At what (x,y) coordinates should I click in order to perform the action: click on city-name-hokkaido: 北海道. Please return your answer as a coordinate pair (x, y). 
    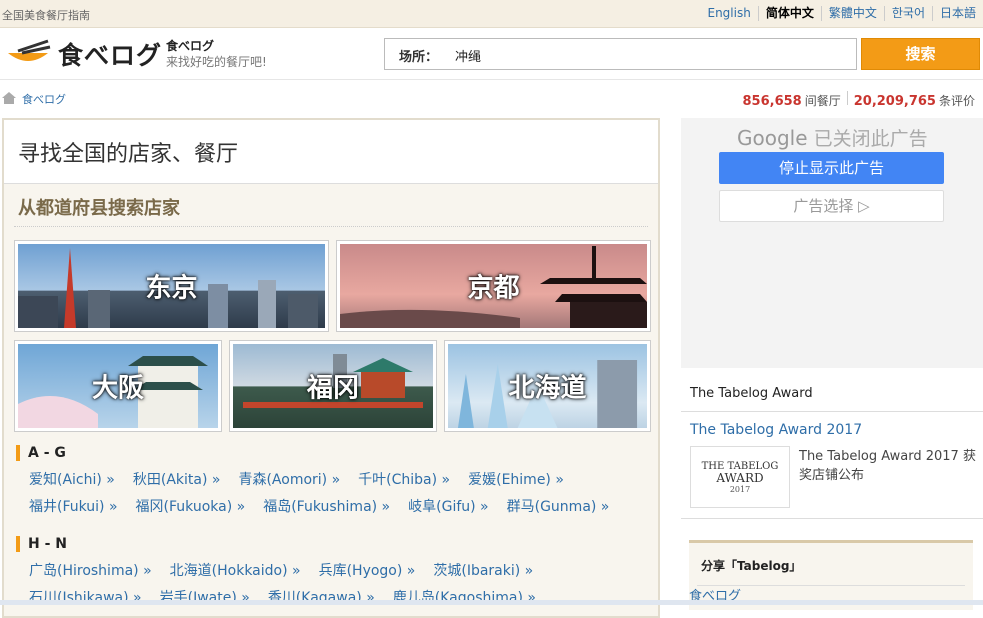
    Looking at the image, I should click on (547, 388).